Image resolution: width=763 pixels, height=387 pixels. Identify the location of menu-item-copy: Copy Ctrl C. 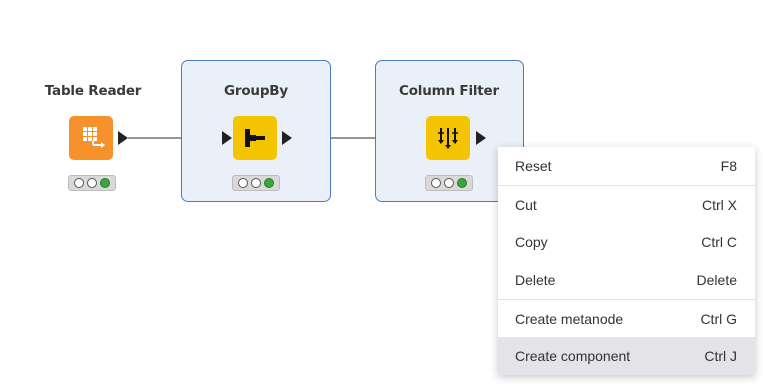
(626, 242).